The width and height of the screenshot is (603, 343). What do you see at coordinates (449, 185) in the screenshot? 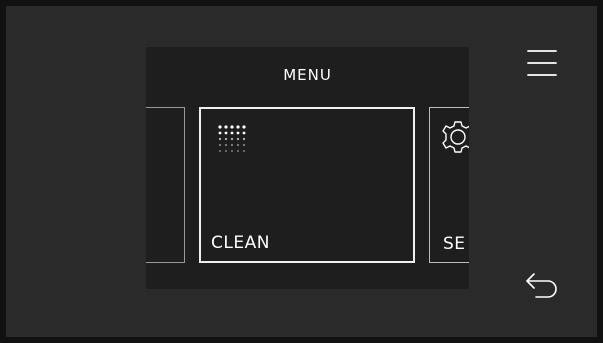
I see `menu-tile-settings: SE` at bounding box center [449, 185].